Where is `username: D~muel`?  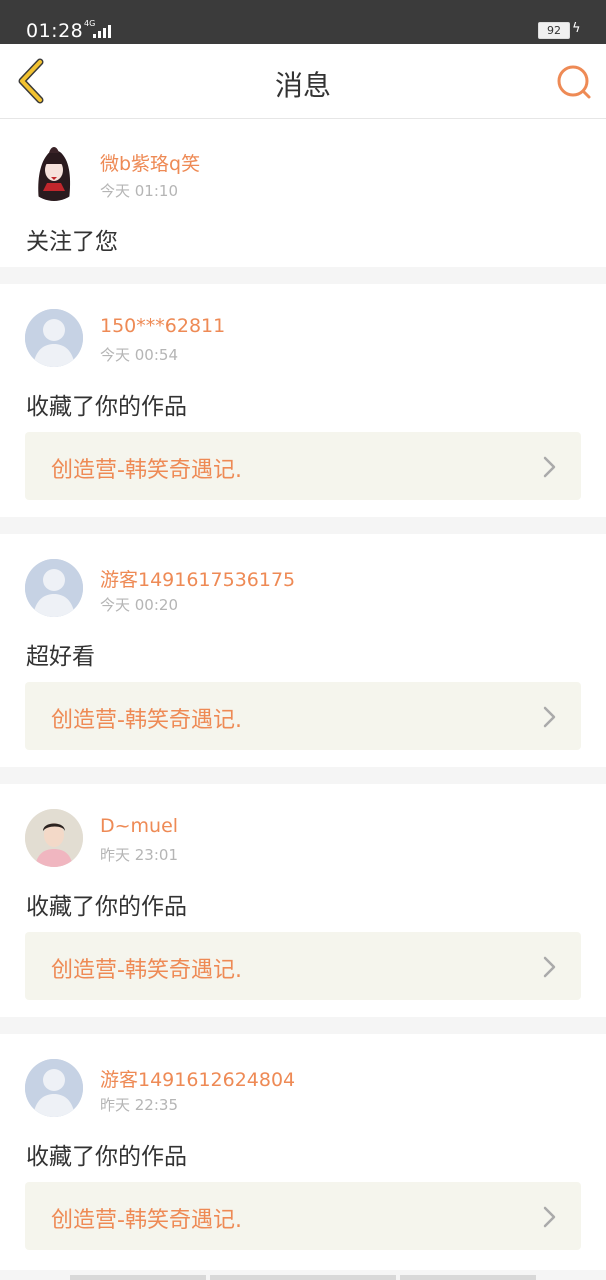 username: D~muel is located at coordinates (139, 826).